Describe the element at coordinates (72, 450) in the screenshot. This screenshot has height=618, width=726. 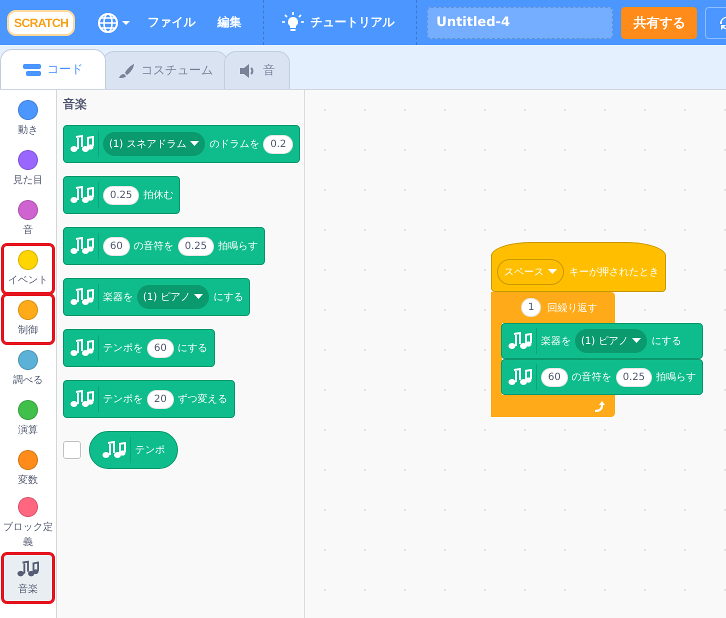
I see `checkbox` at that location.